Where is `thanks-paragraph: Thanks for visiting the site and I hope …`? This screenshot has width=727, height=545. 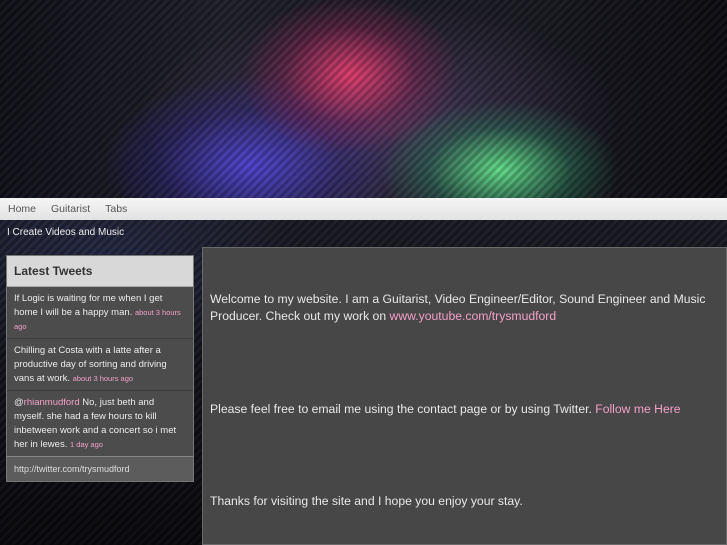
thanks-paragraph: Thanks for visiting the site and I hope … is located at coordinates (366, 501).